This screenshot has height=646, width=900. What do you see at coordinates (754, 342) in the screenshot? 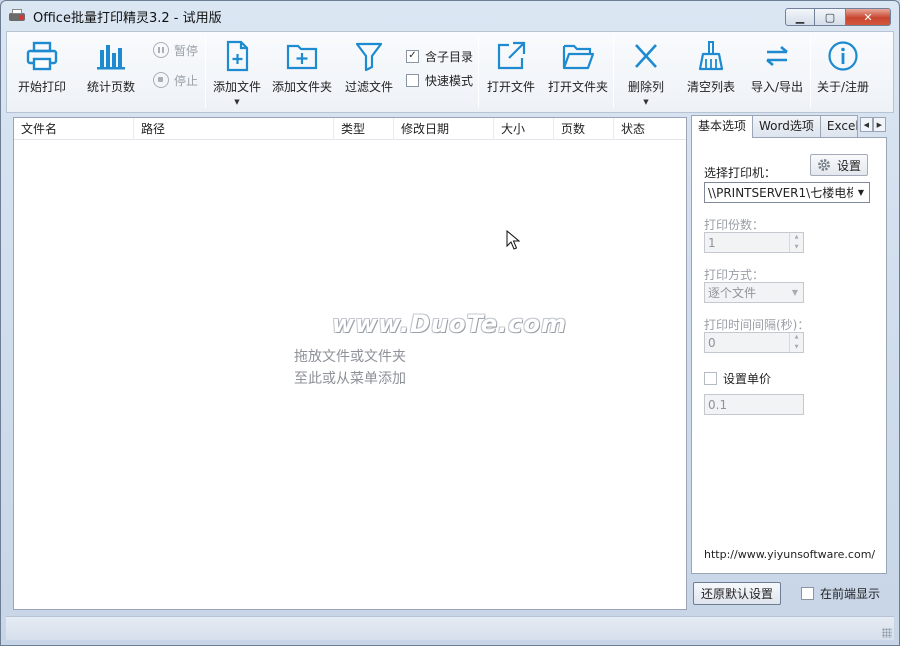
I see `interval-stepper: 0 ▲ ▼` at bounding box center [754, 342].